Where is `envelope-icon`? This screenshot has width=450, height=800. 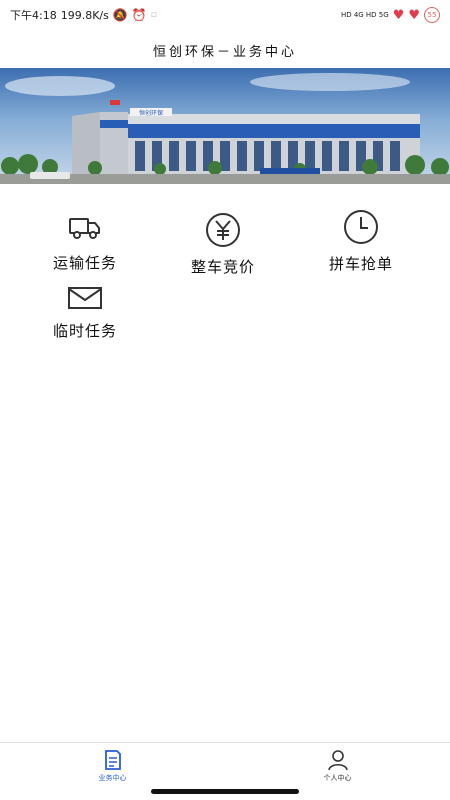 envelope-icon is located at coordinates (85, 298).